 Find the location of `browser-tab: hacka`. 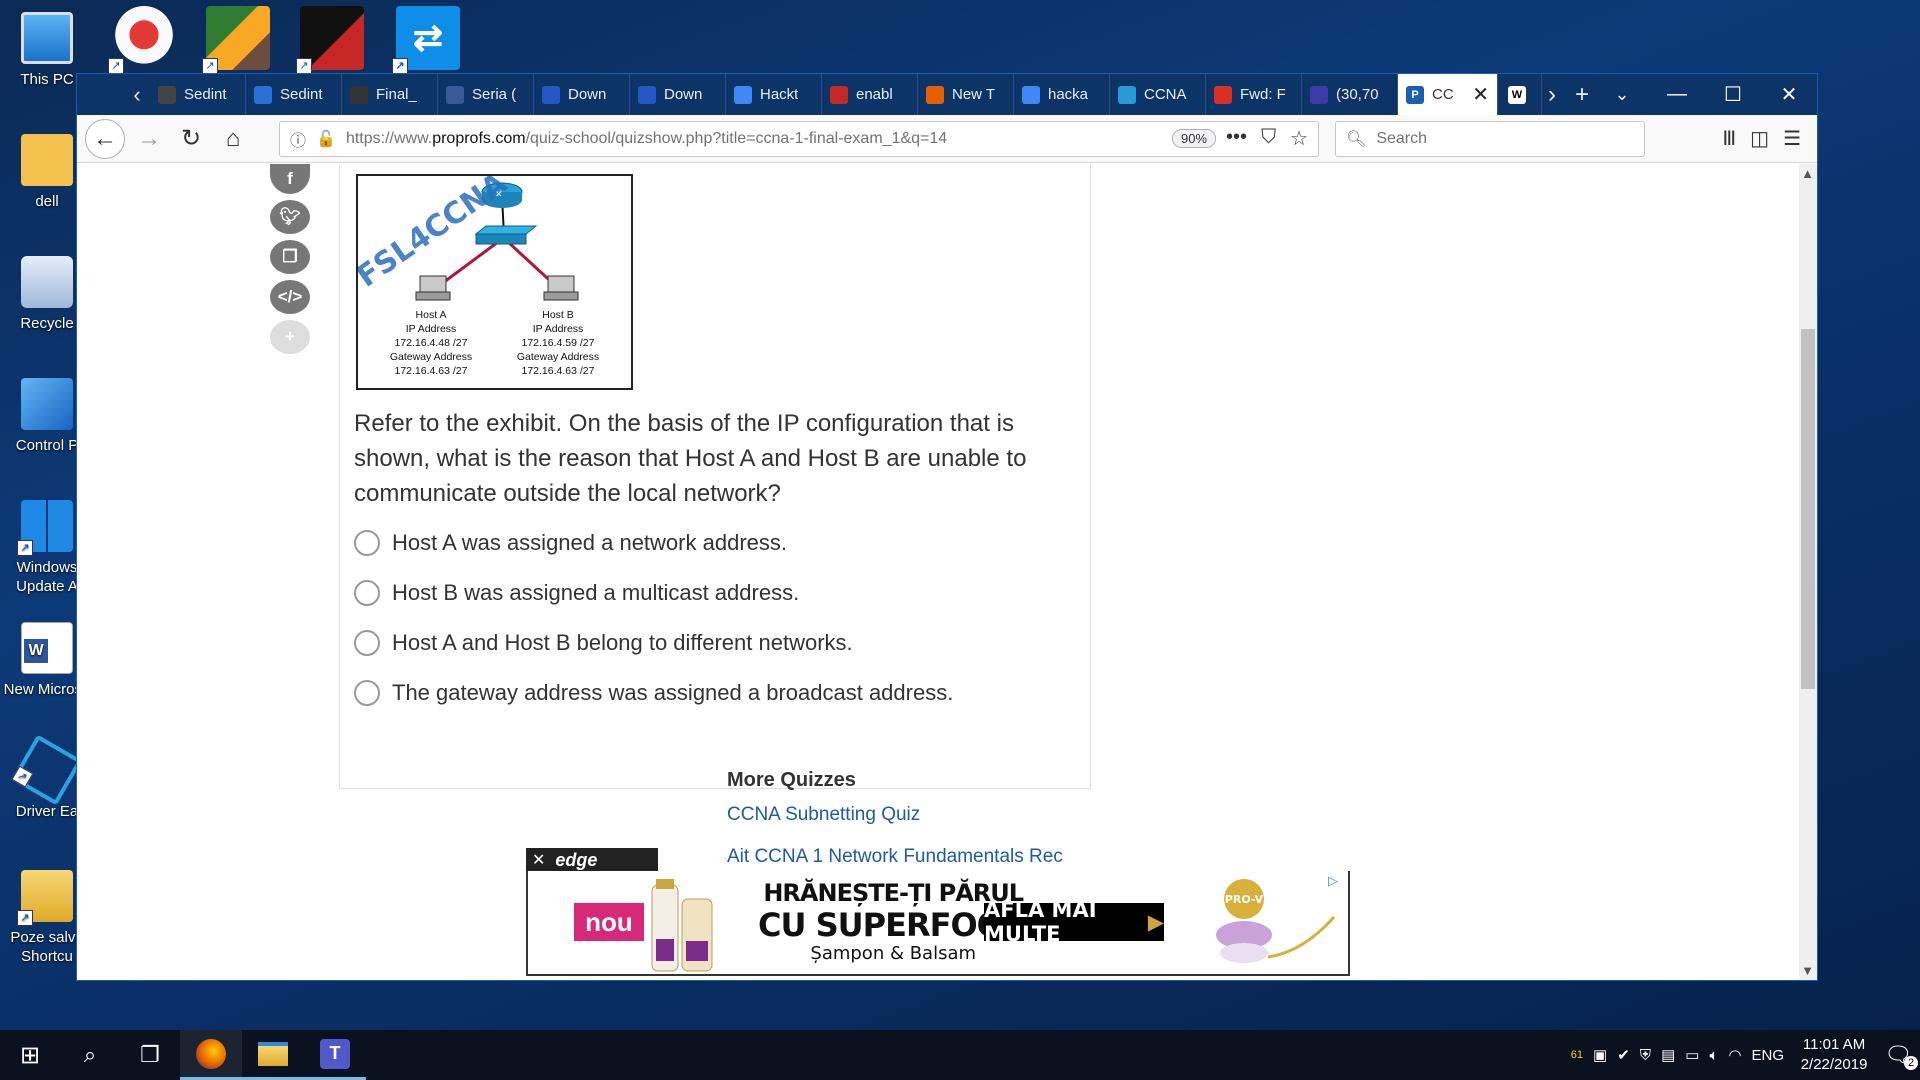

browser-tab: hacka is located at coordinates (1062, 94).